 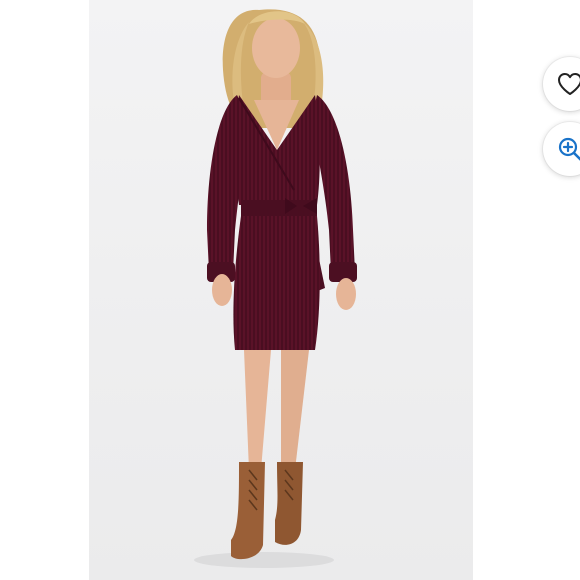 What do you see at coordinates (346, 294) in the screenshot?
I see `hand-right` at bounding box center [346, 294].